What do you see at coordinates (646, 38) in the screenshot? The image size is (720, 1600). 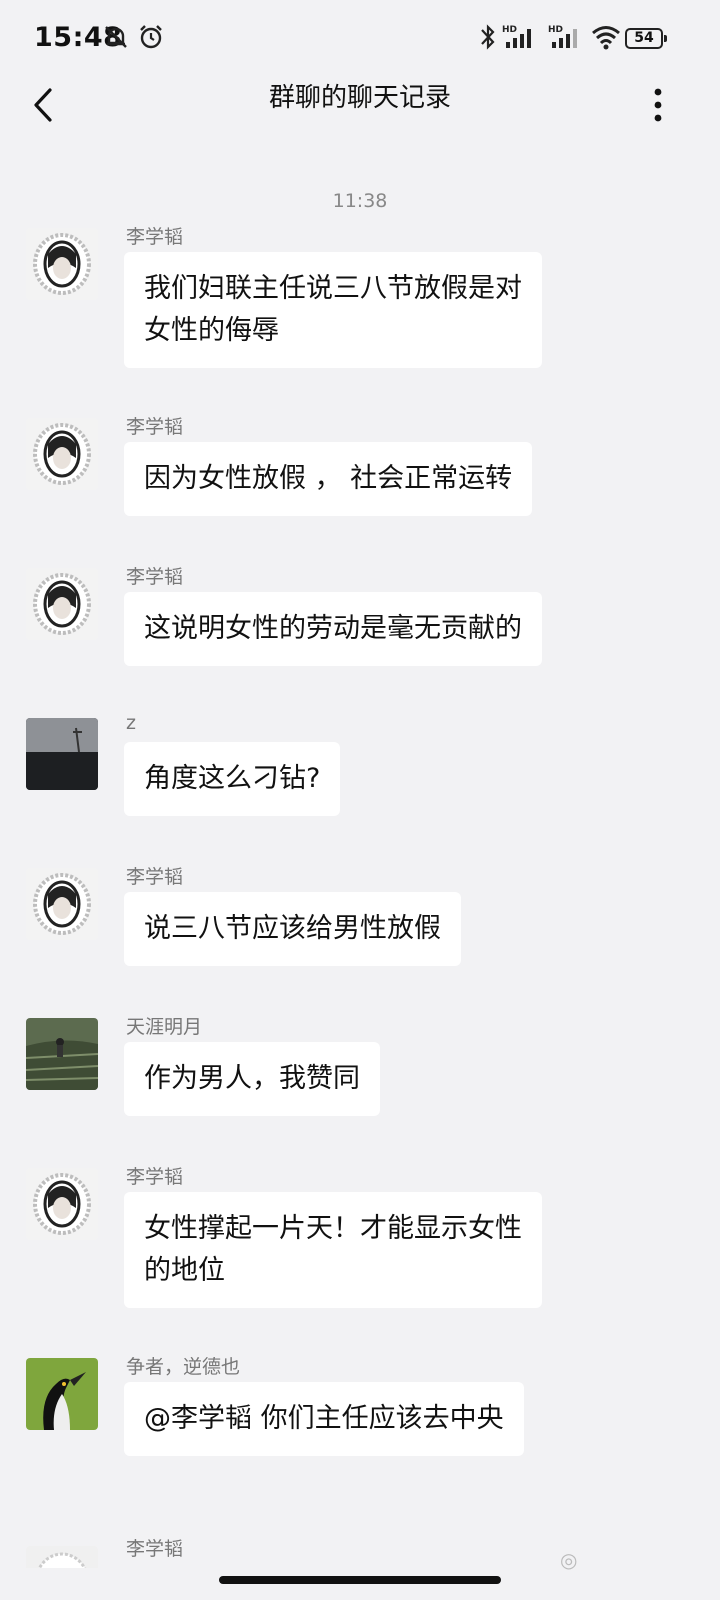 I see `battery-icon: 54` at bounding box center [646, 38].